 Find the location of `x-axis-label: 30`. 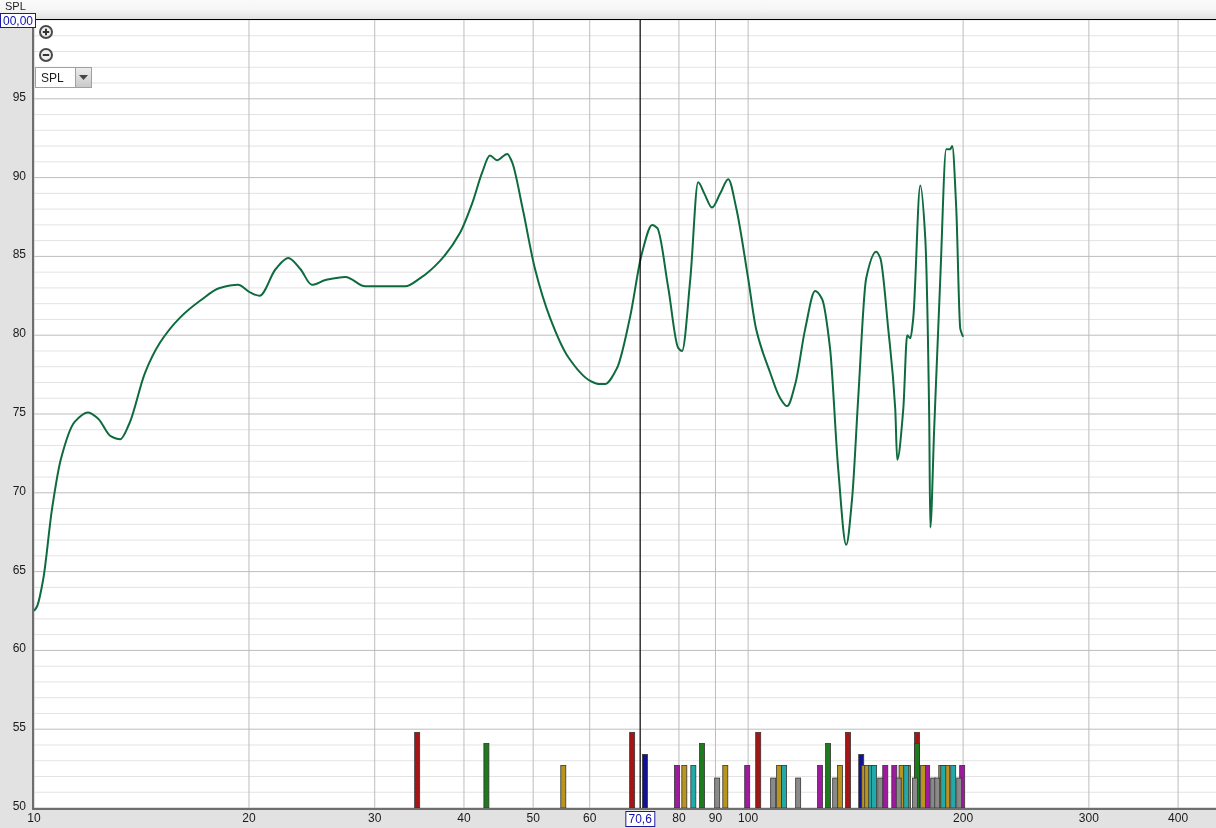

x-axis-label: 30 is located at coordinates (375, 818).